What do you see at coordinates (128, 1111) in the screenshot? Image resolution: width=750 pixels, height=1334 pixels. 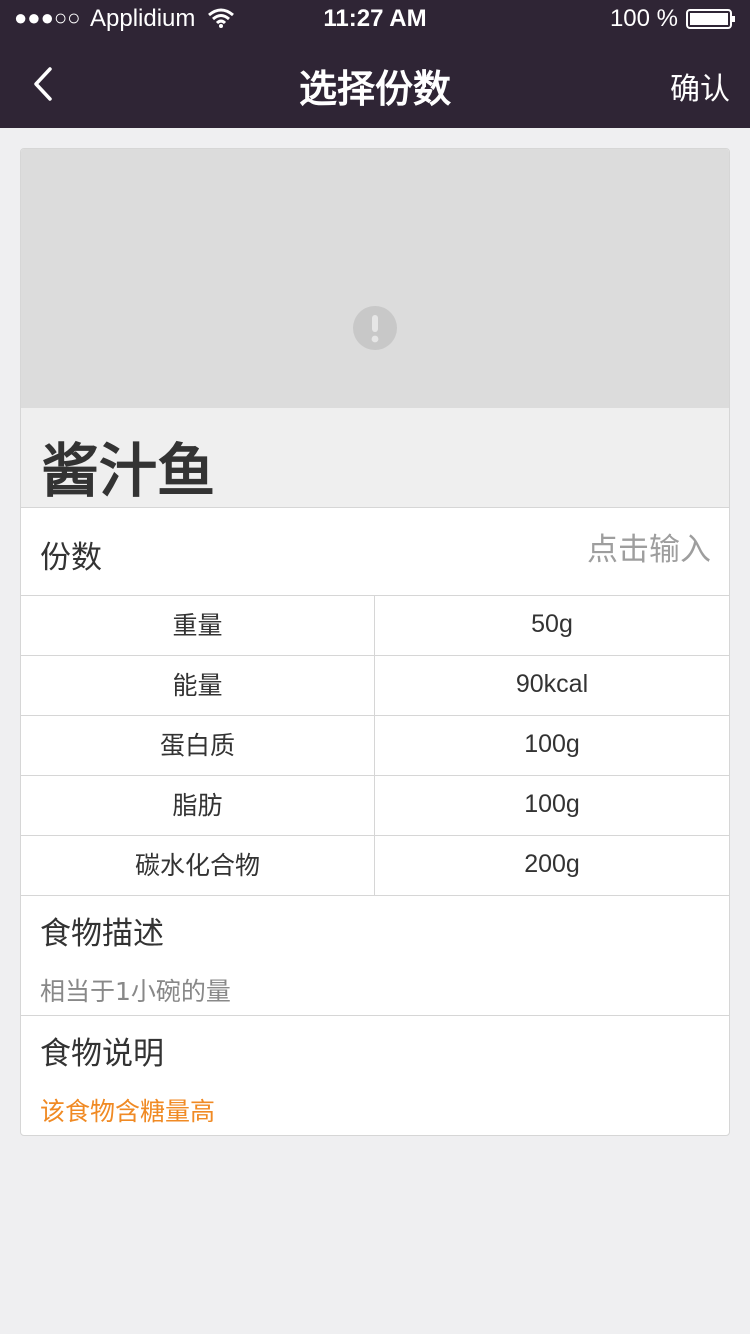 I see `food-note-text: 该食物含糖量高` at bounding box center [128, 1111].